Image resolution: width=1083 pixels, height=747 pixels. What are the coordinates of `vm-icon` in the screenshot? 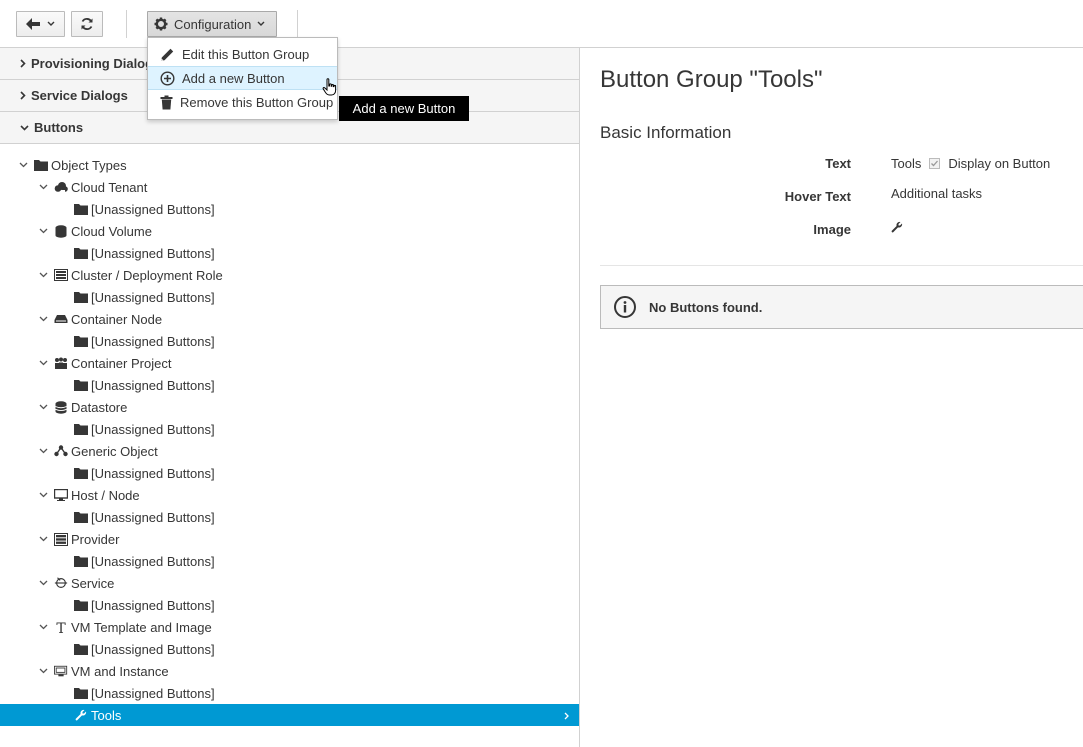 It's located at (61, 671).